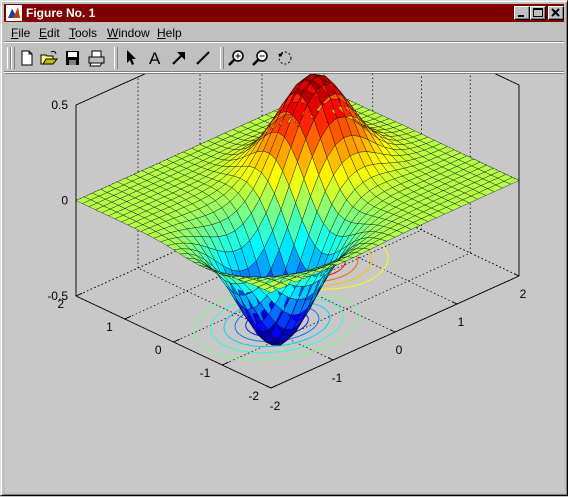 The image size is (568, 497). What do you see at coordinates (284, 32) in the screenshot?
I see `menu-bar: File Edit Tools Window Help` at bounding box center [284, 32].